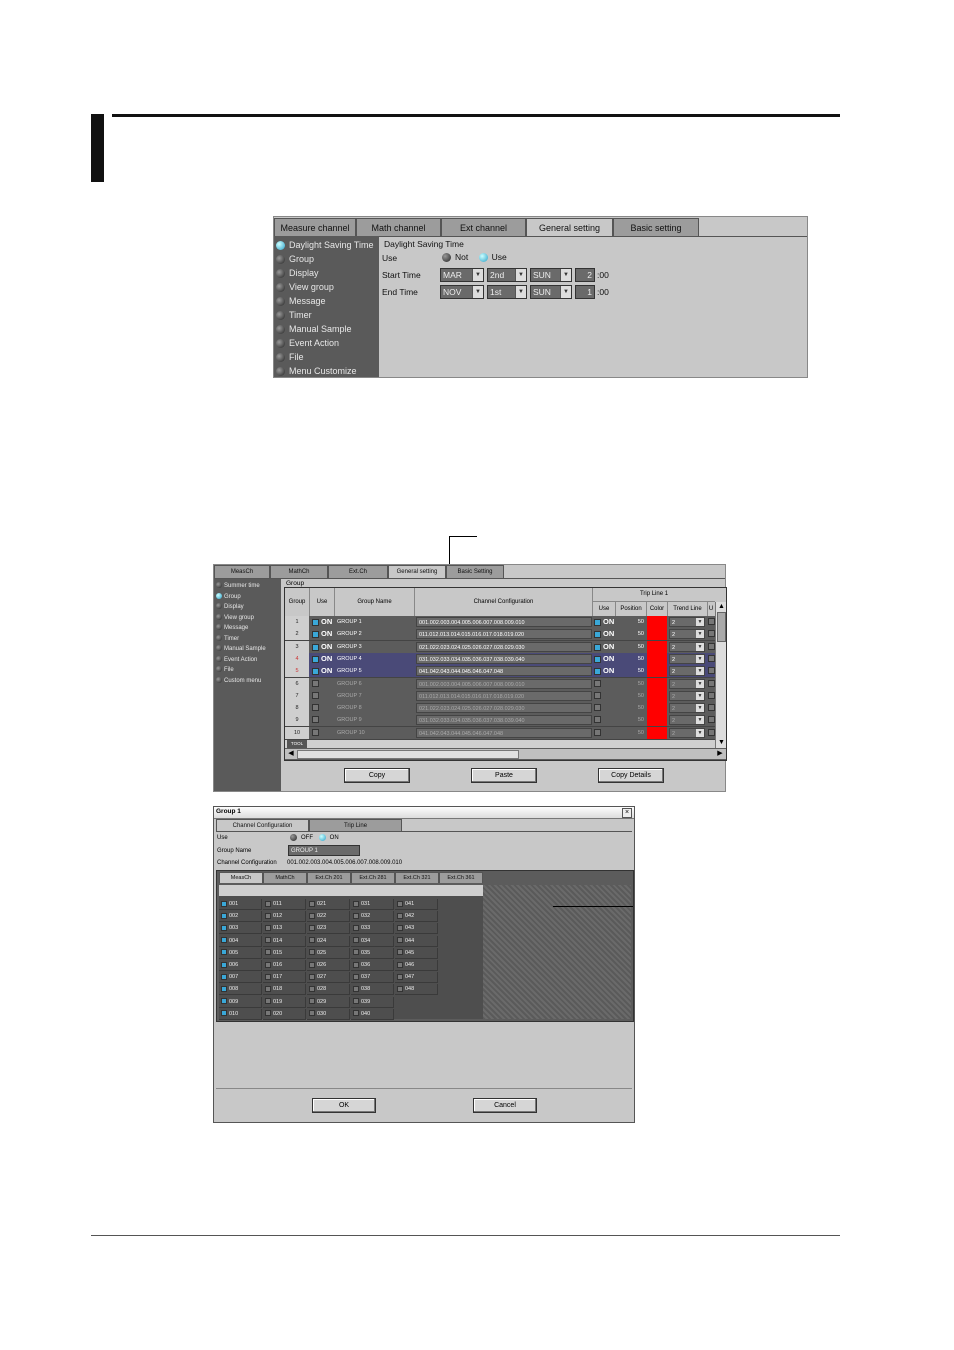 The image size is (954, 1350). I want to click on channel-checkbox: 048, so click(416, 990).